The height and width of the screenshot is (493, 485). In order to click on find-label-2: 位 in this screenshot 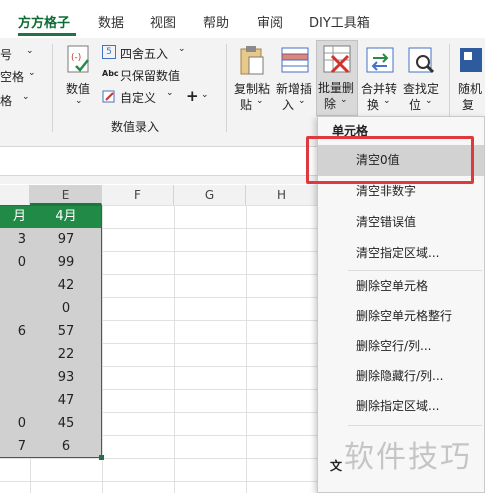, I will do `click(415, 105)`.